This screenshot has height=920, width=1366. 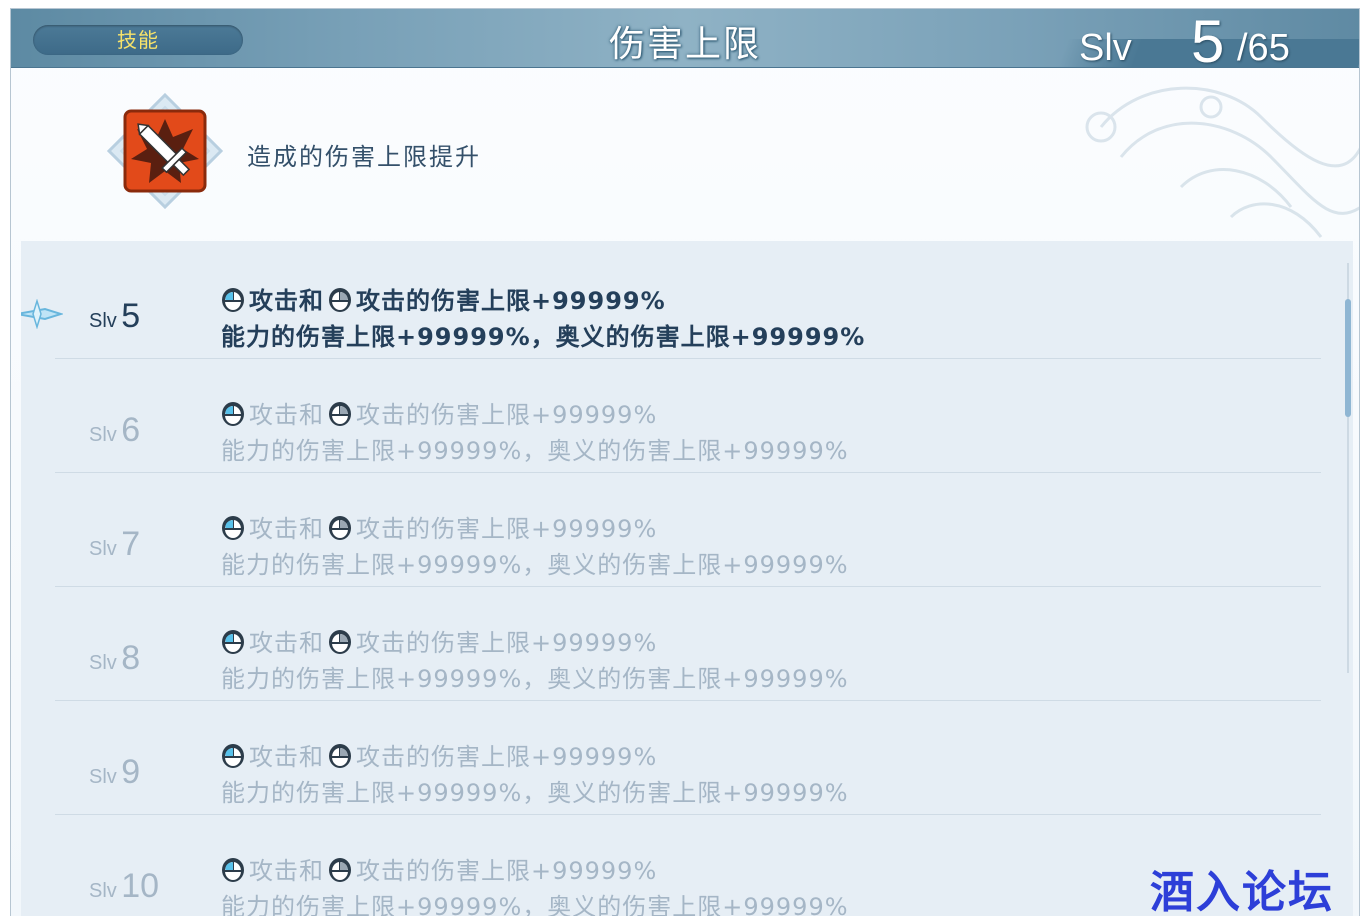 I want to click on level-number: Slv 5, so click(x=115, y=316).